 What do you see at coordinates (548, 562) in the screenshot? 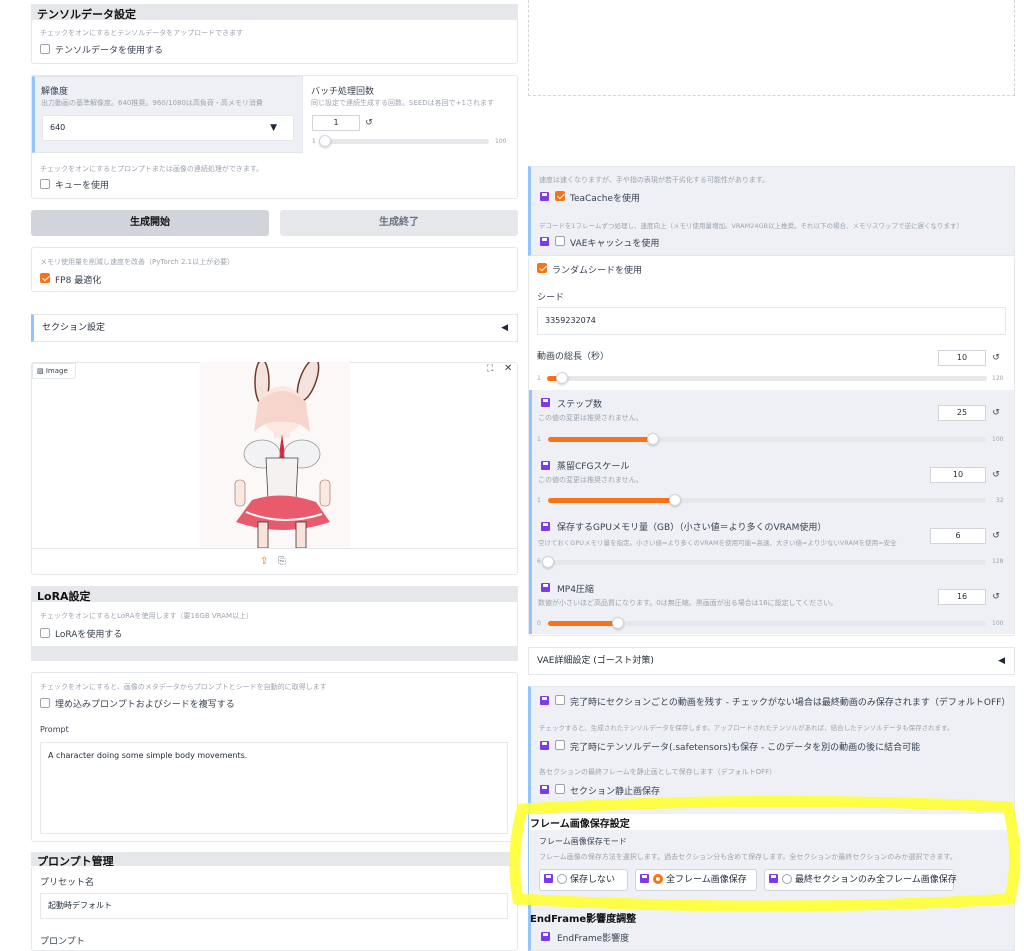
I see `gpu-slider-thumb` at bounding box center [548, 562].